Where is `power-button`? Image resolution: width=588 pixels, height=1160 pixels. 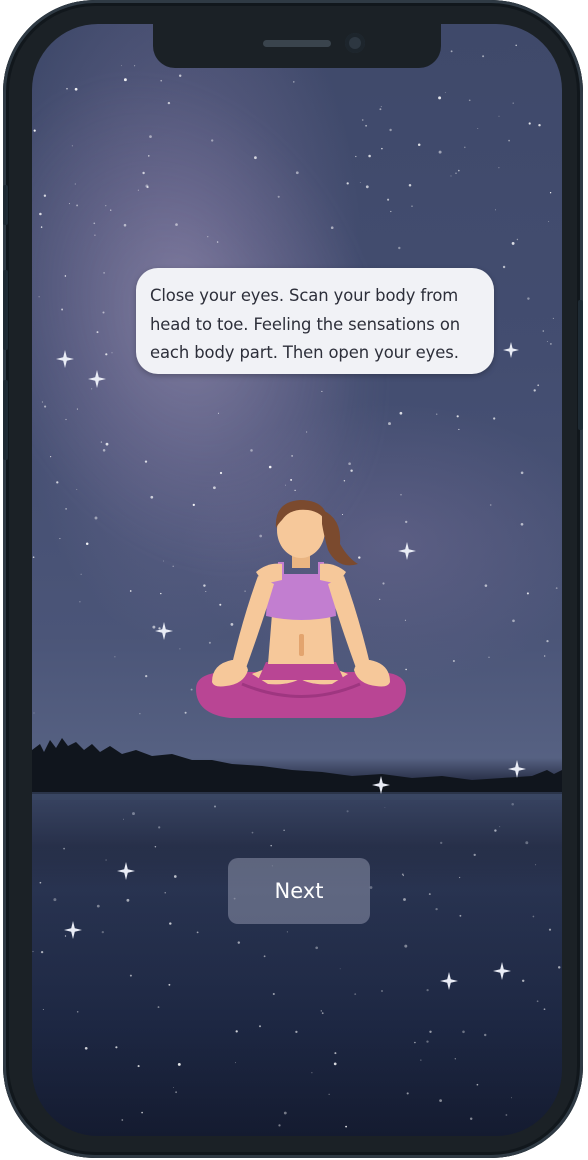
power-button is located at coordinates (580, 365).